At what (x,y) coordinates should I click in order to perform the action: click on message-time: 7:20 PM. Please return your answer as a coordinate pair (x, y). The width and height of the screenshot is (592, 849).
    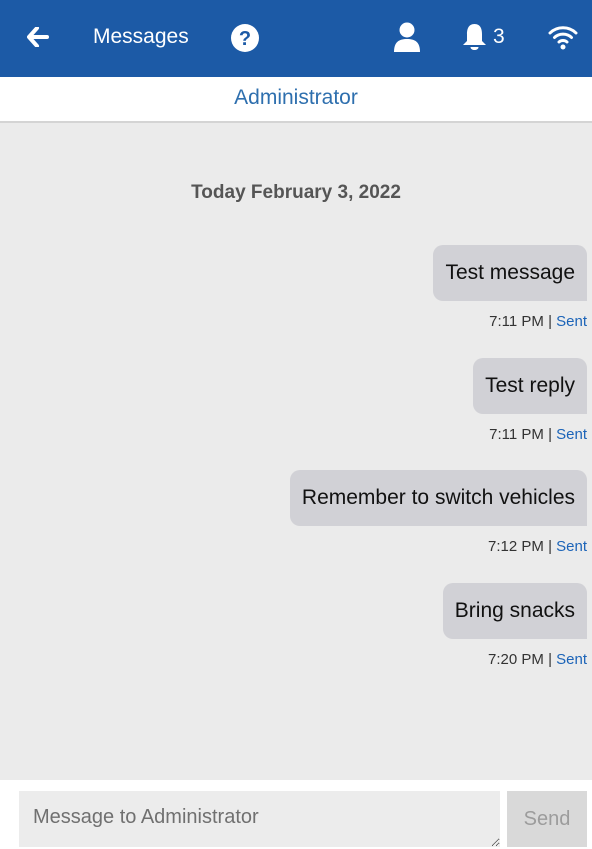
    Looking at the image, I should click on (516, 659).